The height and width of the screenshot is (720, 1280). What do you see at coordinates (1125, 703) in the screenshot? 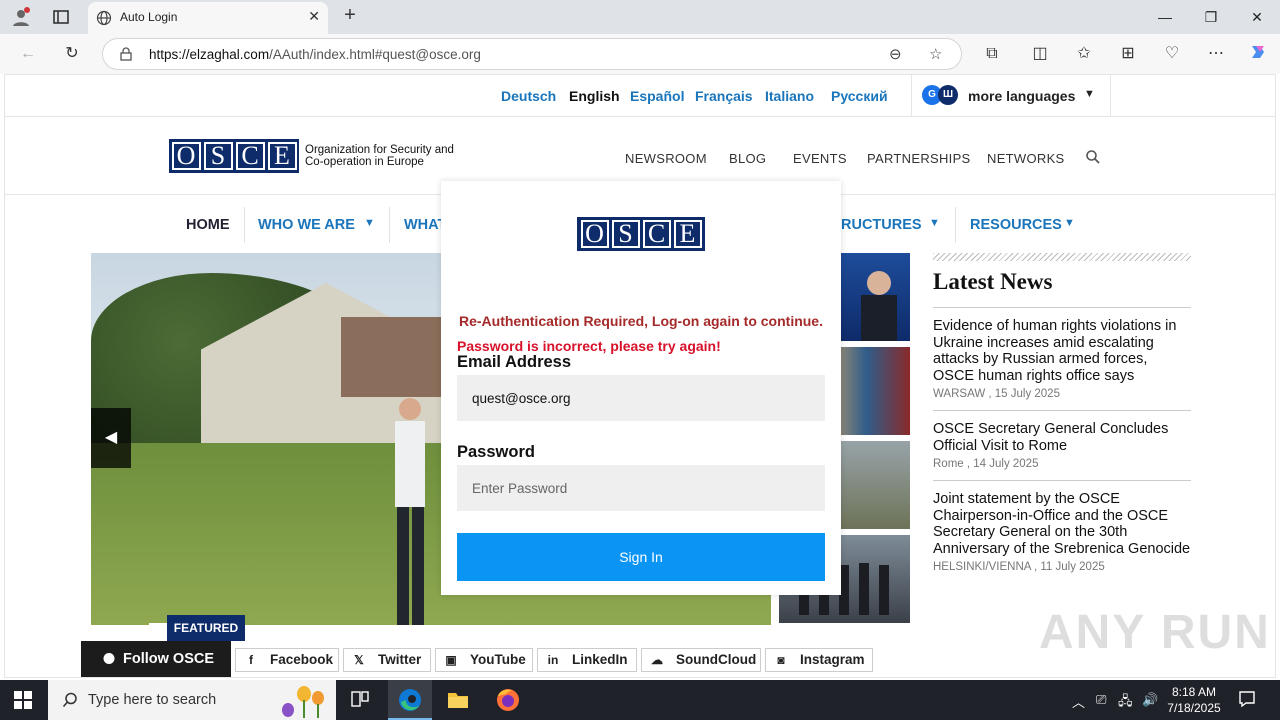
I see `network-icon: 🖧` at bounding box center [1125, 703].